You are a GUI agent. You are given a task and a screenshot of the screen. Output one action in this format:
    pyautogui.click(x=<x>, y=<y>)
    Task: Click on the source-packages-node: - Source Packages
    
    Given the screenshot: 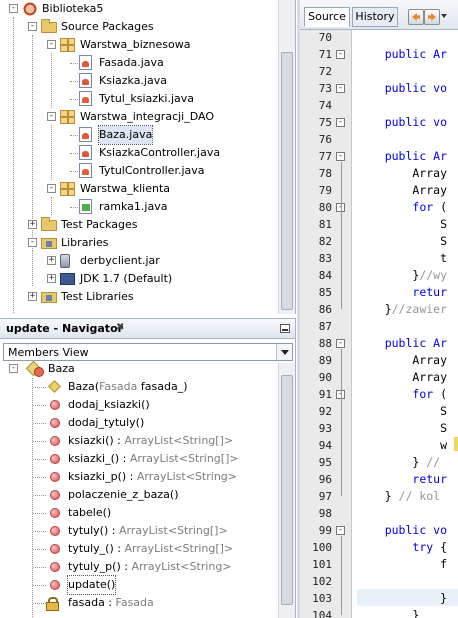 What is the action you would take?
    pyautogui.click(x=138, y=27)
    